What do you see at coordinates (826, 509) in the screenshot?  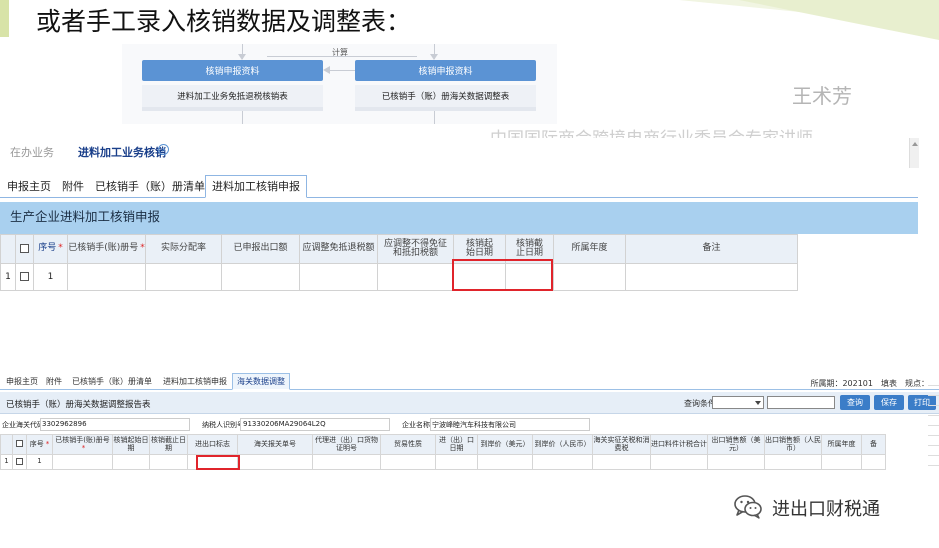 I see `brand-name: 进出口财税通` at bounding box center [826, 509].